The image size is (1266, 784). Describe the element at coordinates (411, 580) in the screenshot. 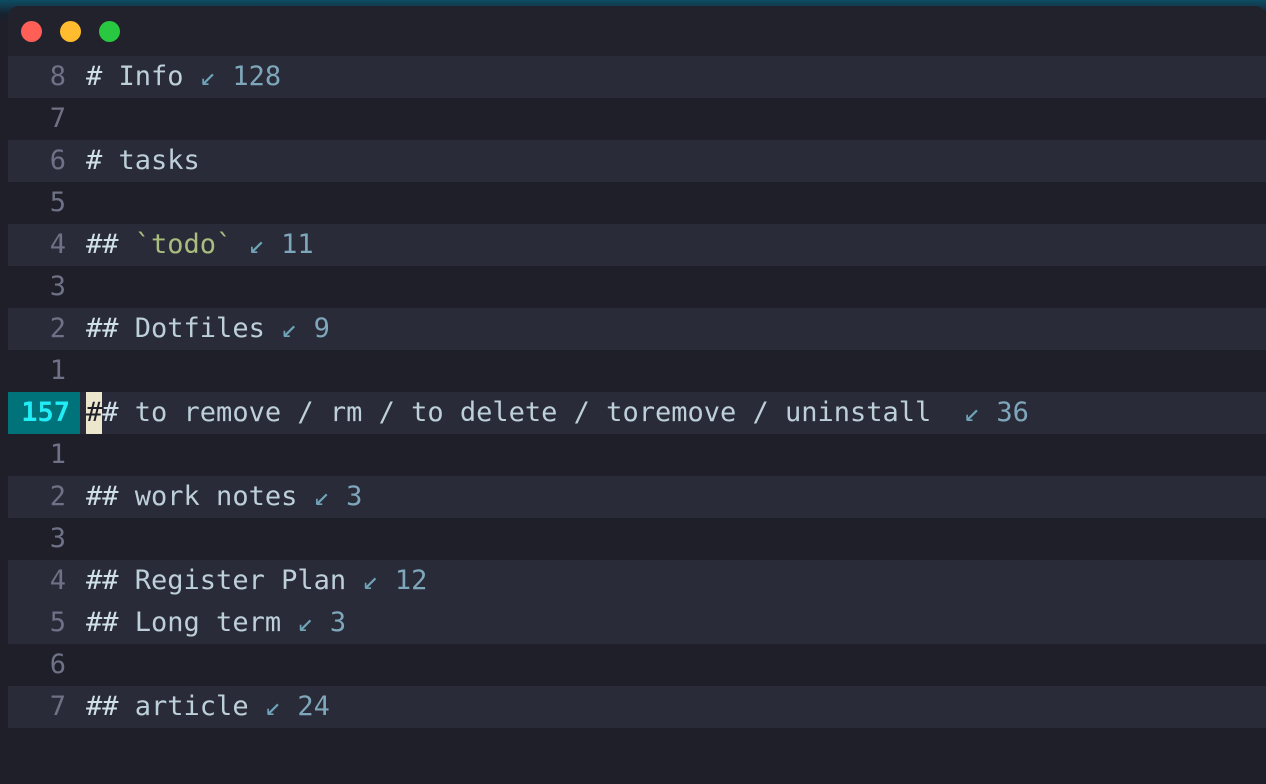

I see `fold-line-count: 12` at that location.